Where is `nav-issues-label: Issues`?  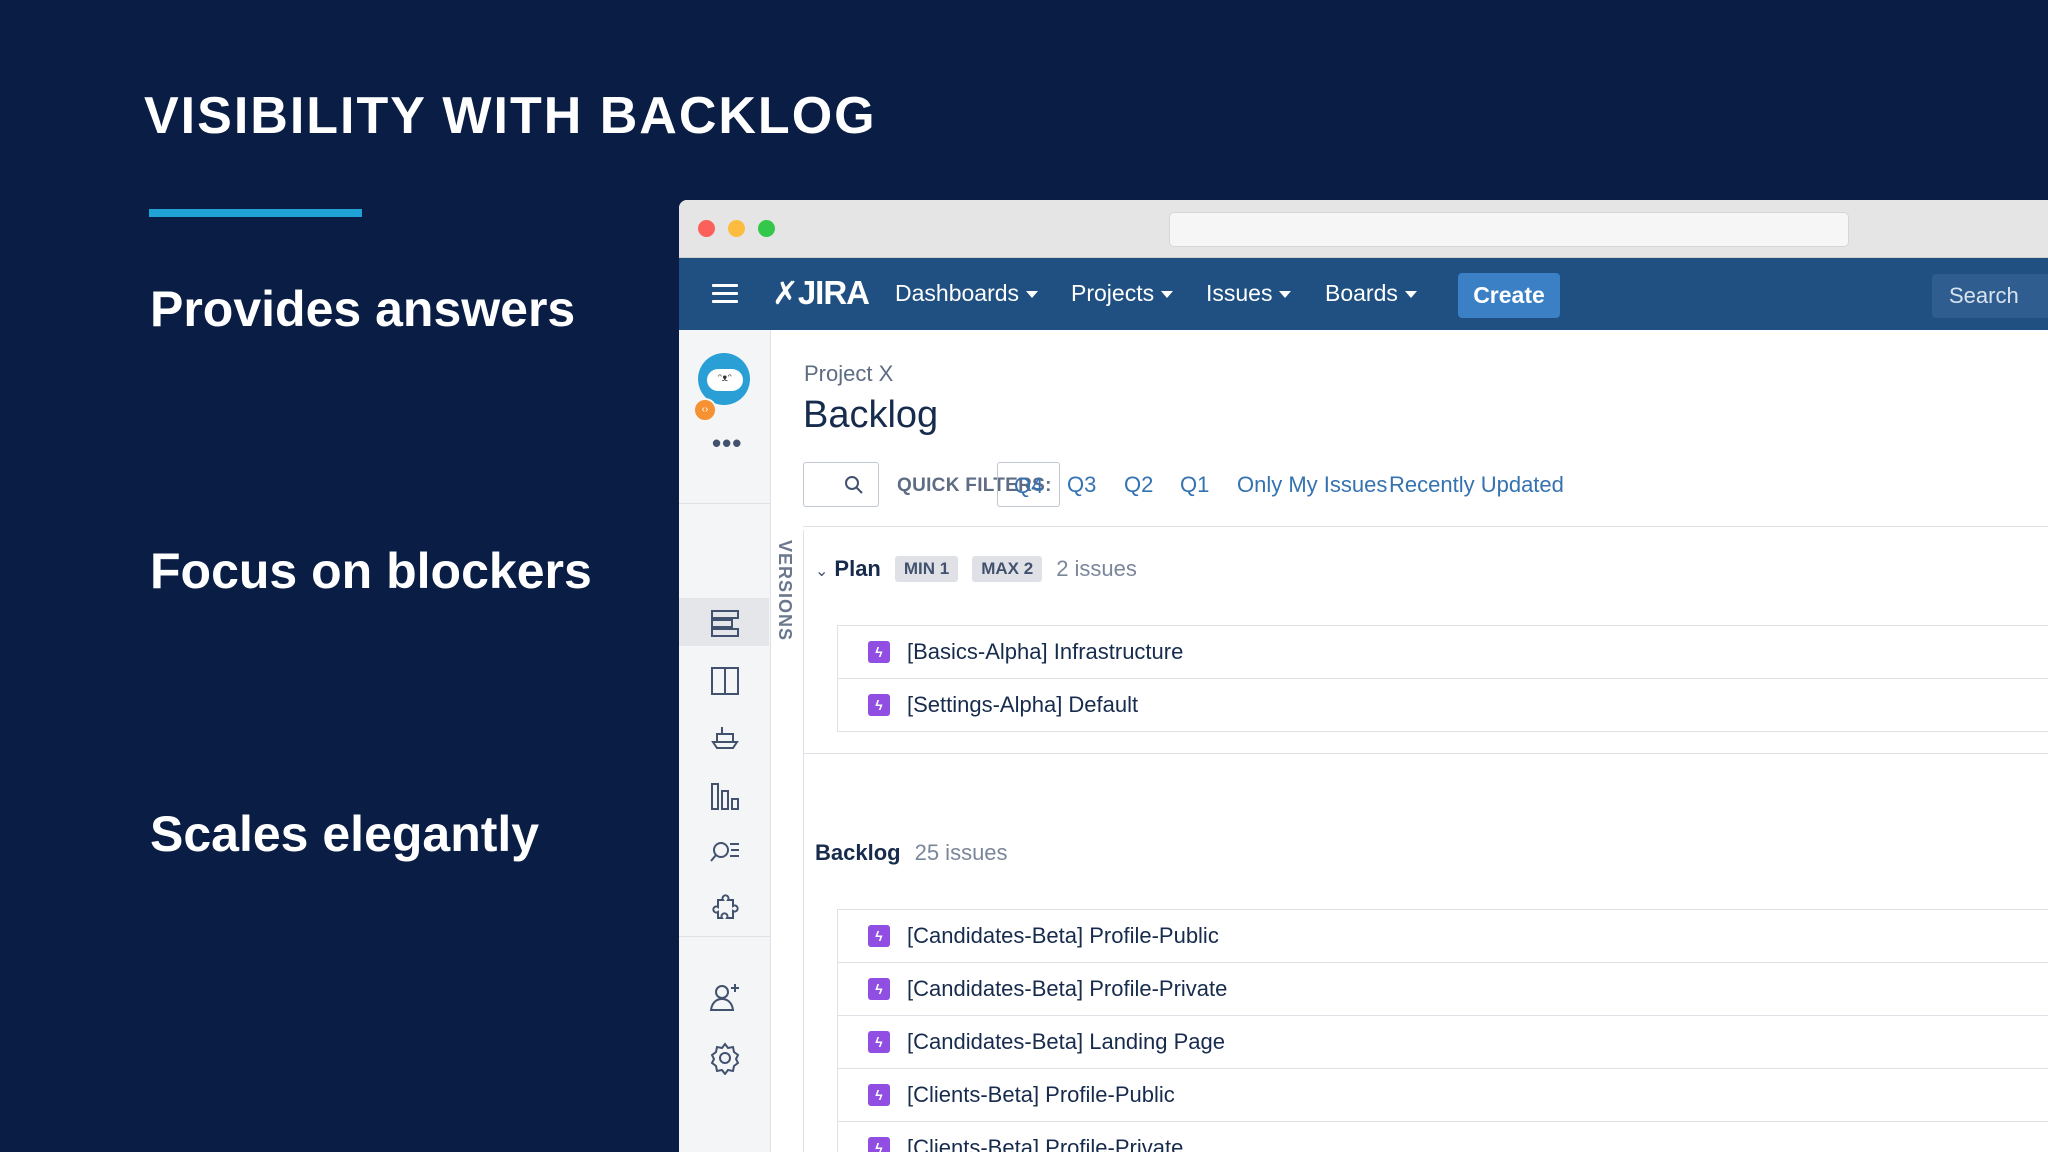 nav-issues-label: Issues is located at coordinates (1239, 293).